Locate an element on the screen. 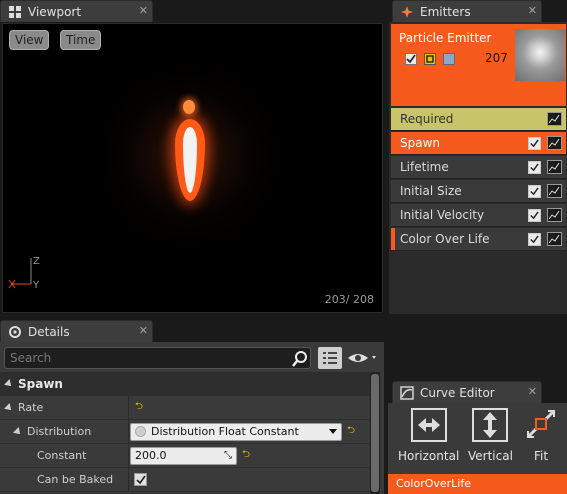 This screenshot has width=567, height=494. tab-viewport-label: Viewport is located at coordinates (55, 11).